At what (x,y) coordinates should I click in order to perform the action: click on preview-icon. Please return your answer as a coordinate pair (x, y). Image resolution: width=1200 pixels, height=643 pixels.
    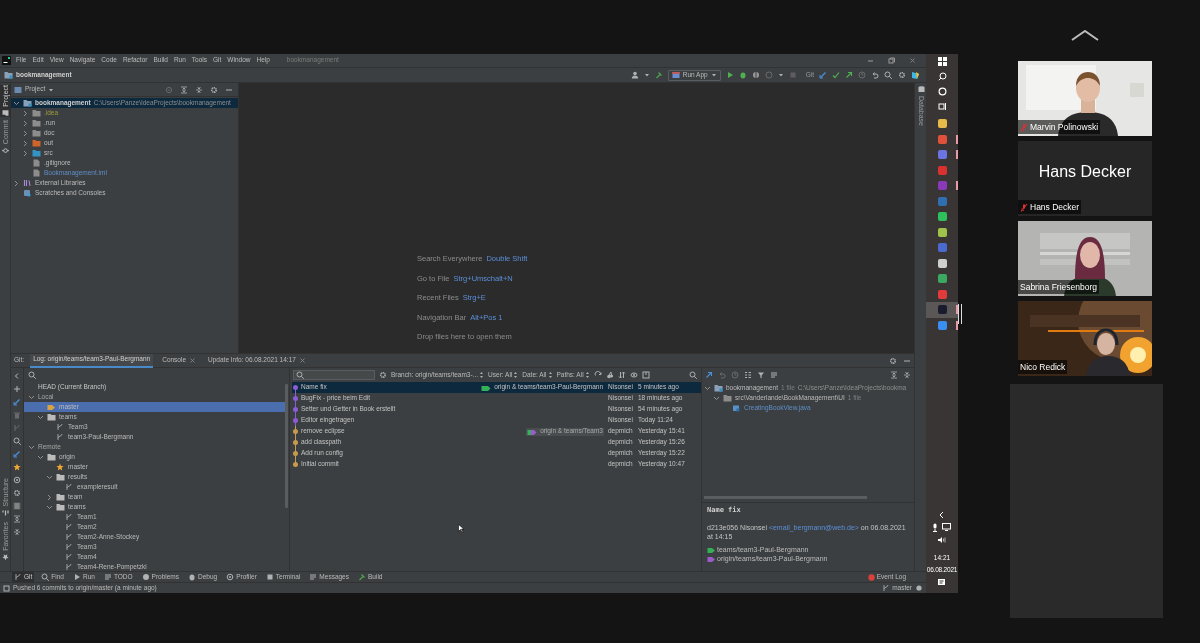
    Looking at the image, I should click on (774, 375).